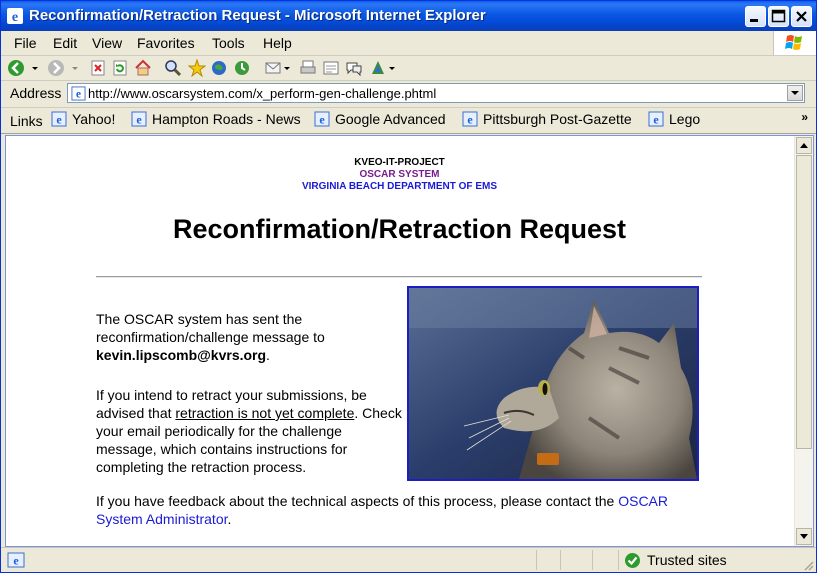 The image size is (817, 573). What do you see at coordinates (120, 68) in the screenshot?
I see `refresh-icon` at bounding box center [120, 68].